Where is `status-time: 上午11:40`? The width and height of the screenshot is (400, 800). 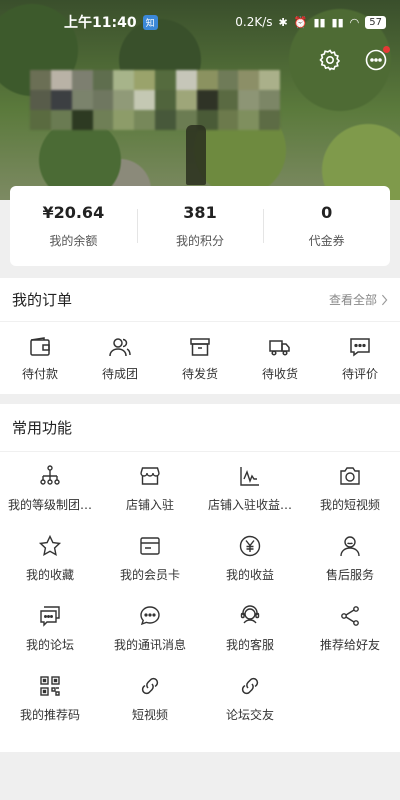 status-time: 上午11:40 is located at coordinates (100, 23).